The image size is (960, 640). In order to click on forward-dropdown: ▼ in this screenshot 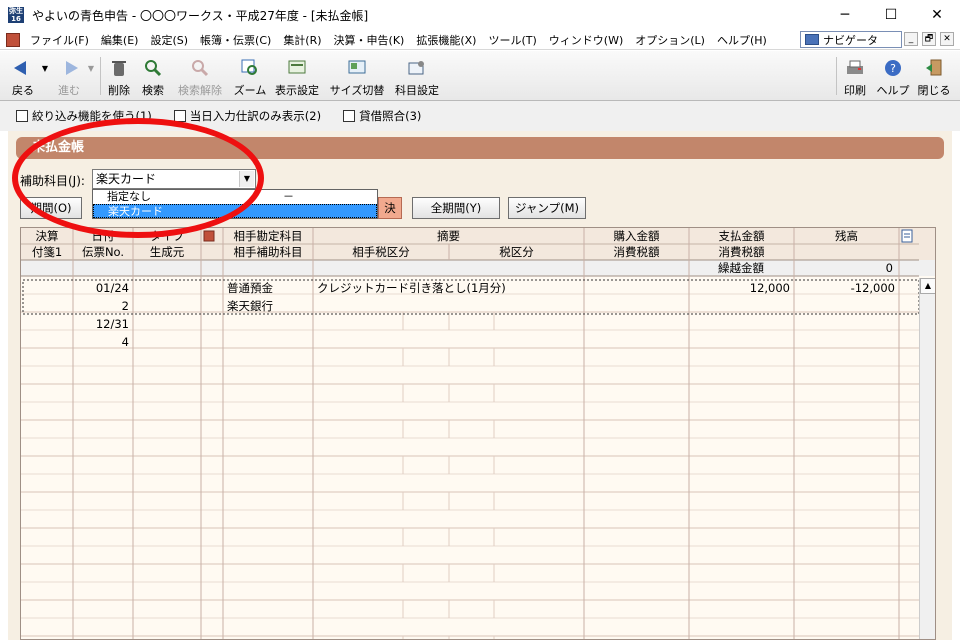, I will do `click(91, 76)`.